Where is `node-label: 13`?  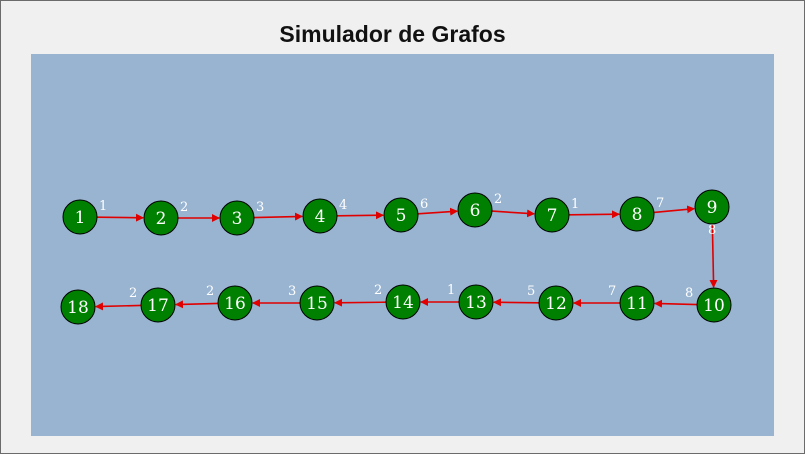
node-label: 13 is located at coordinates (476, 303).